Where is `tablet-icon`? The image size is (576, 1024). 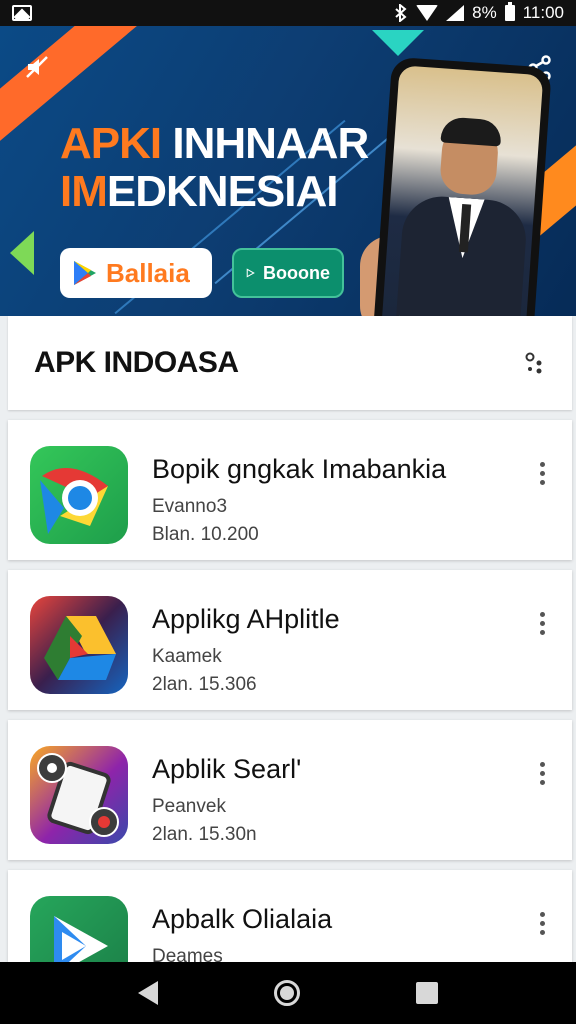 tablet-icon is located at coordinates (79, 795).